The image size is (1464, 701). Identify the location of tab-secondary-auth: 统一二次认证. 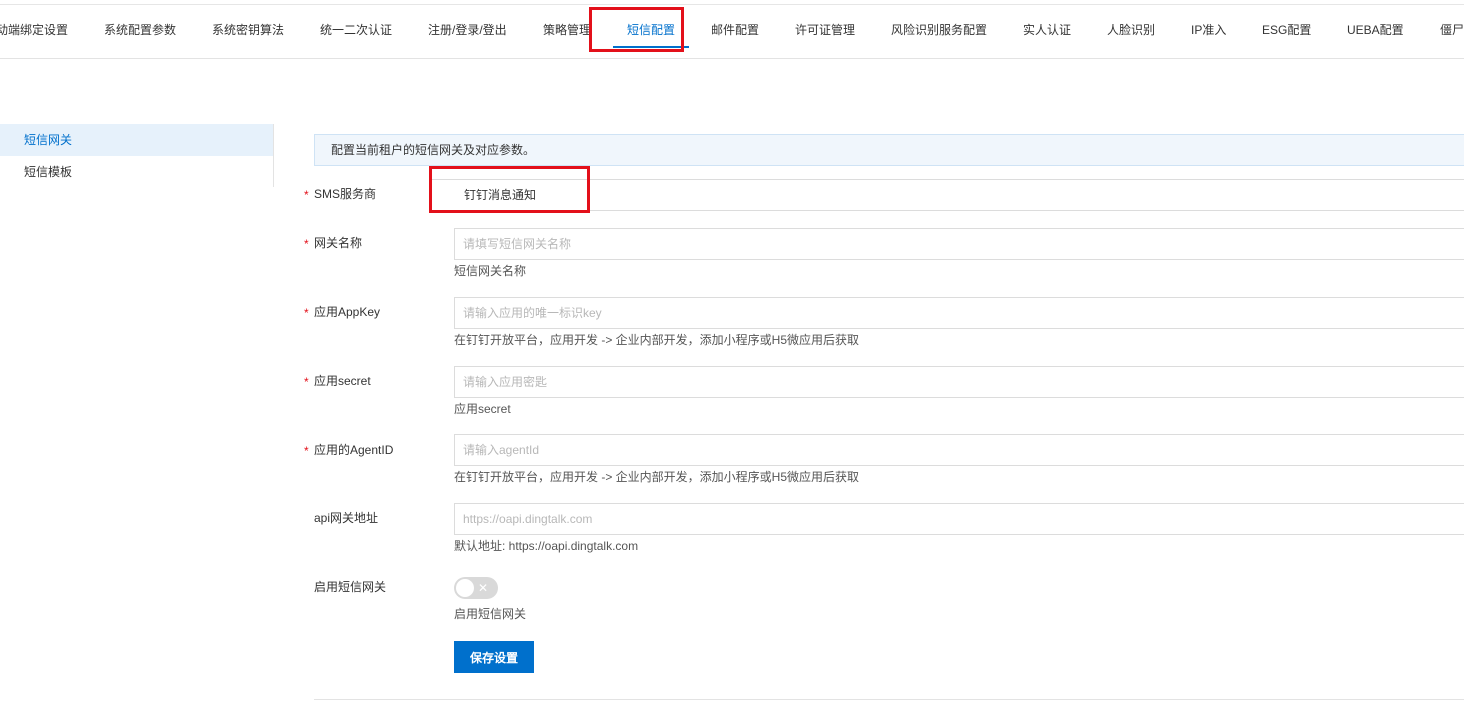
(356, 30).